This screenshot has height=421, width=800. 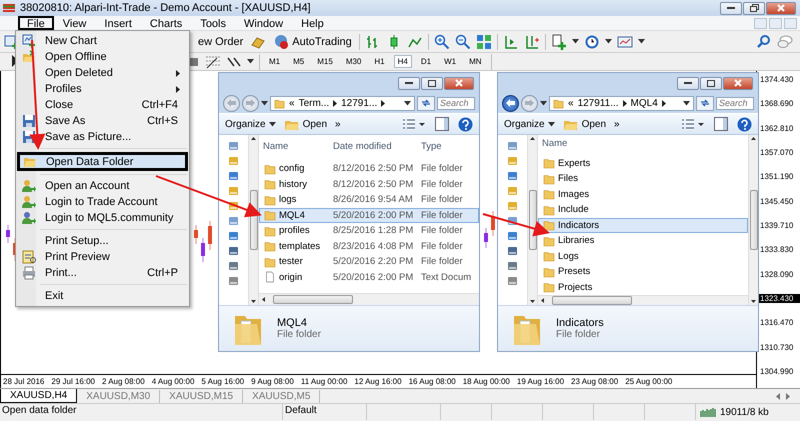 What do you see at coordinates (643, 194) in the screenshot?
I see `file-row: Images` at bounding box center [643, 194].